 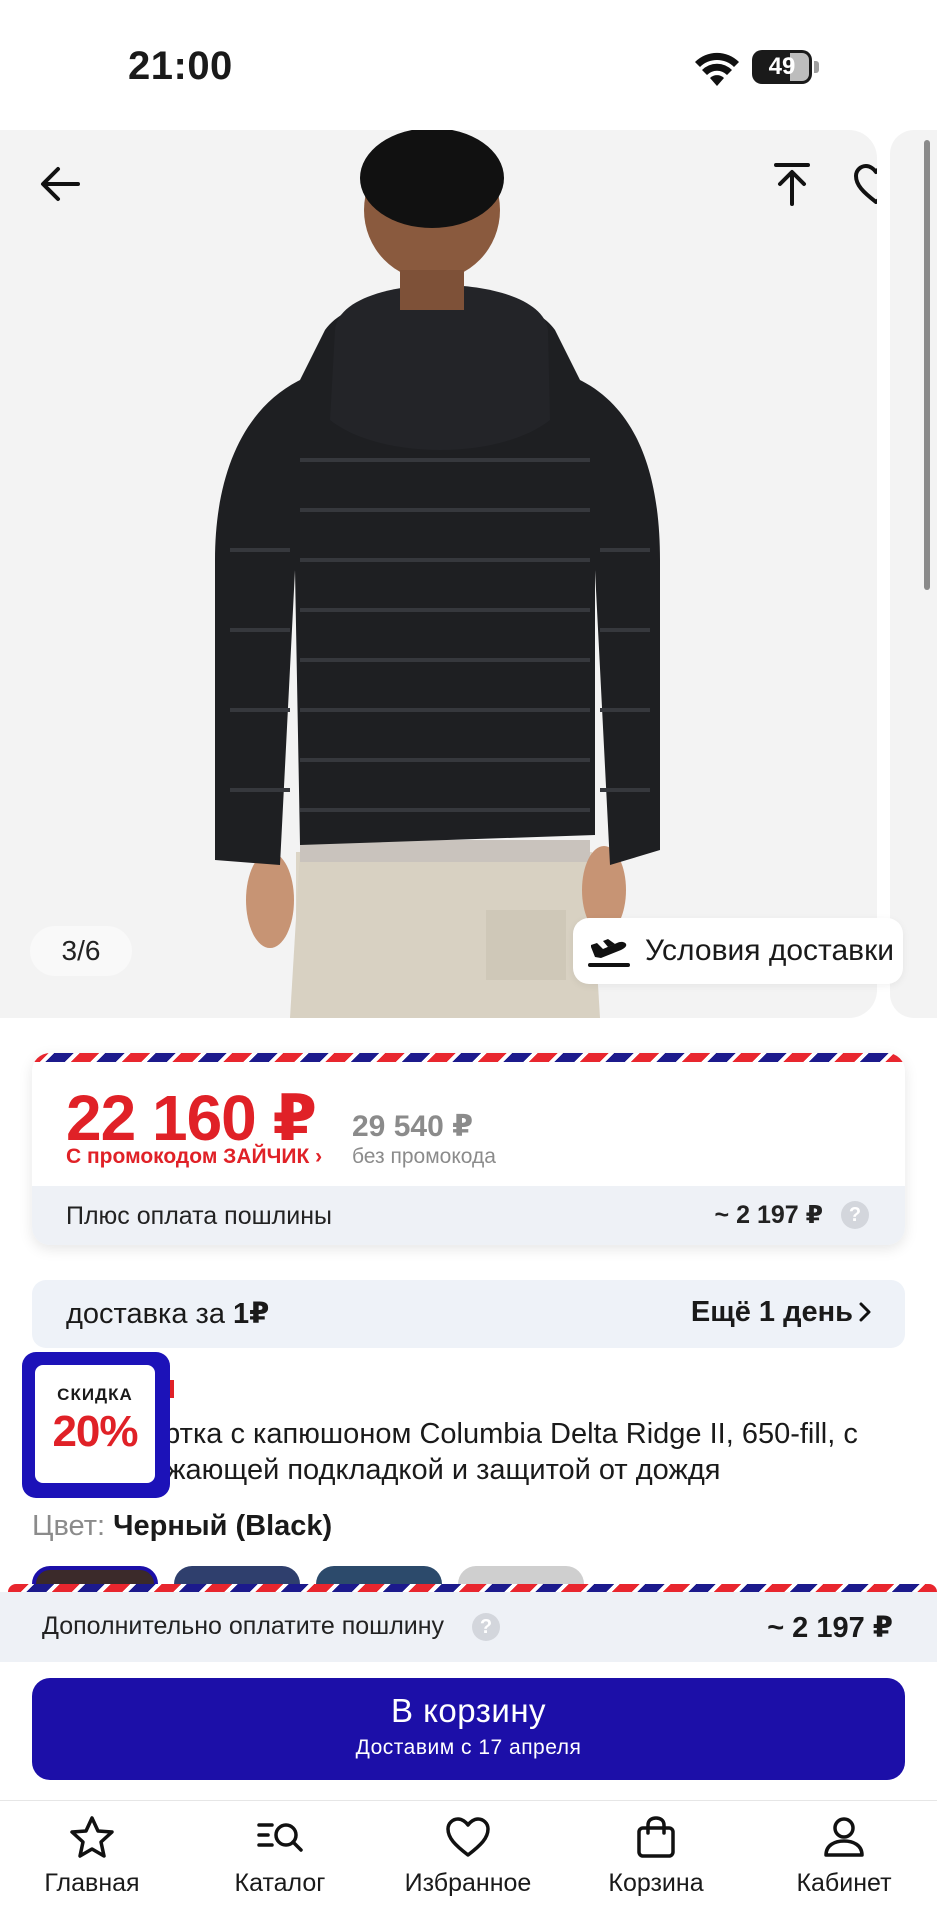 I want to click on image-counter: 3/6, so click(x=81, y=951).